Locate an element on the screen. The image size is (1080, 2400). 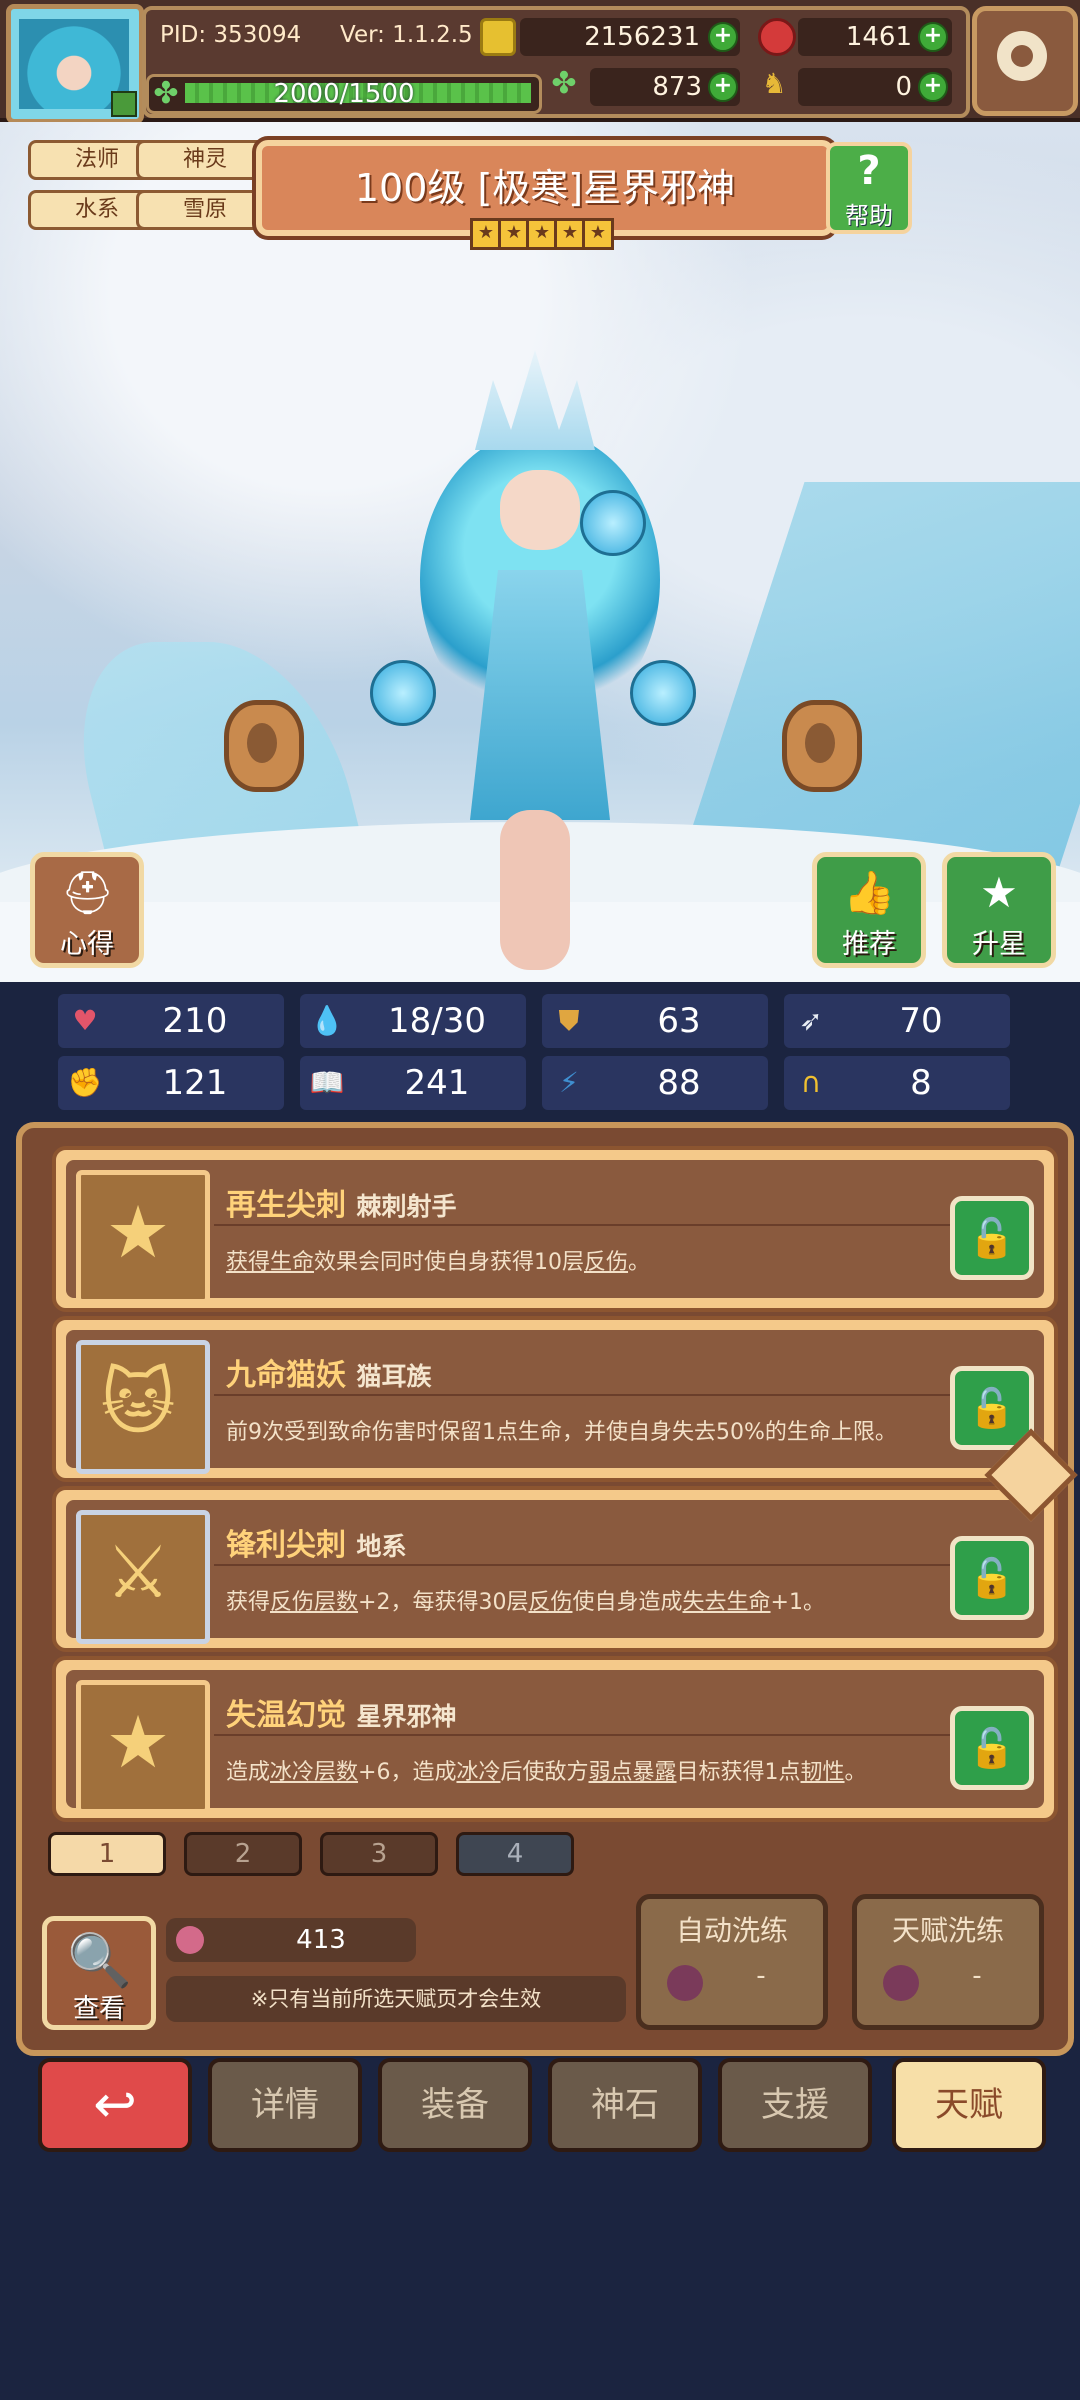
page-tab-1: 1 is located at coordinates (107, 1854).